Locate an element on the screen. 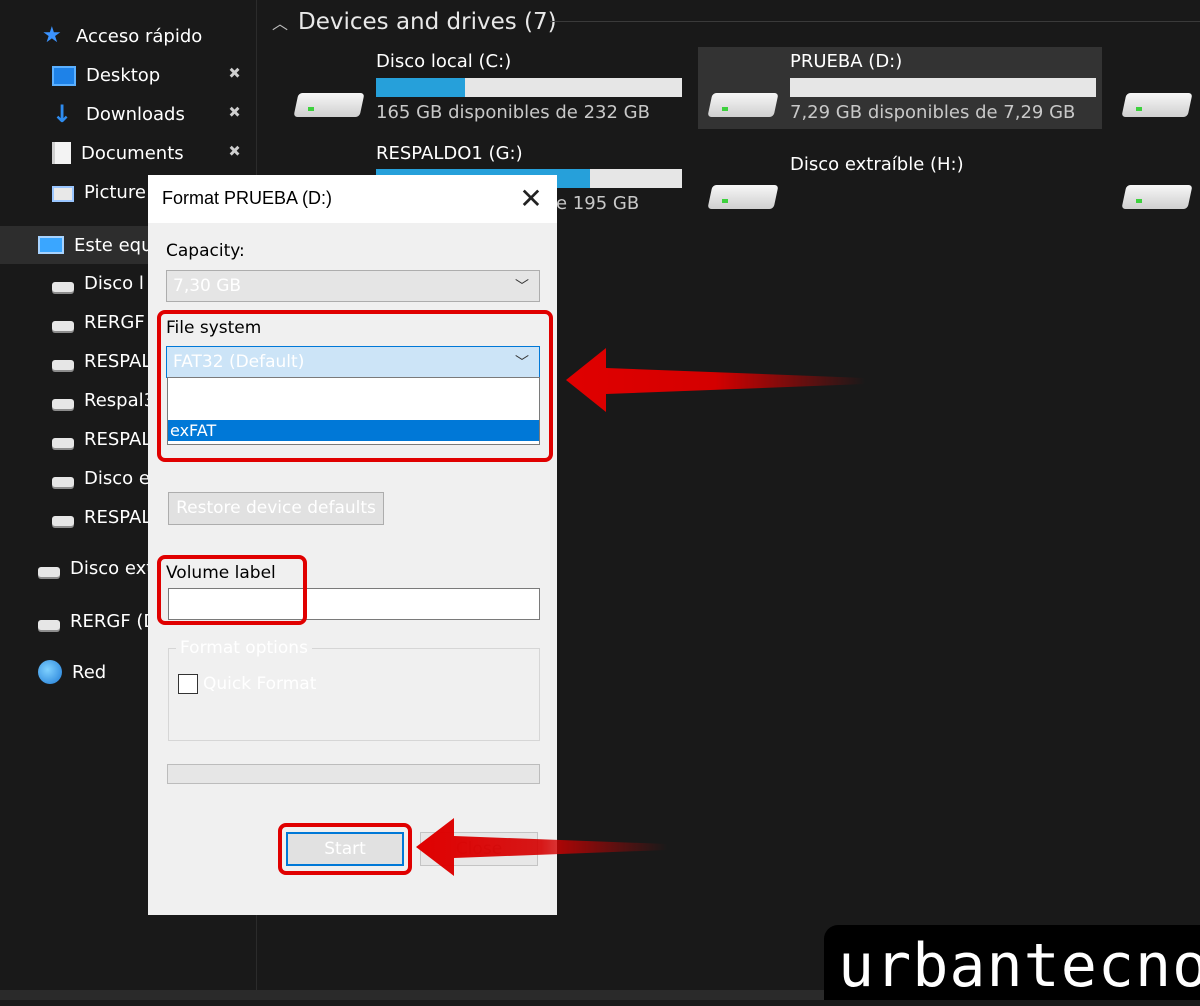  drive-c-usage-fill is located at coordinates (420, 87).